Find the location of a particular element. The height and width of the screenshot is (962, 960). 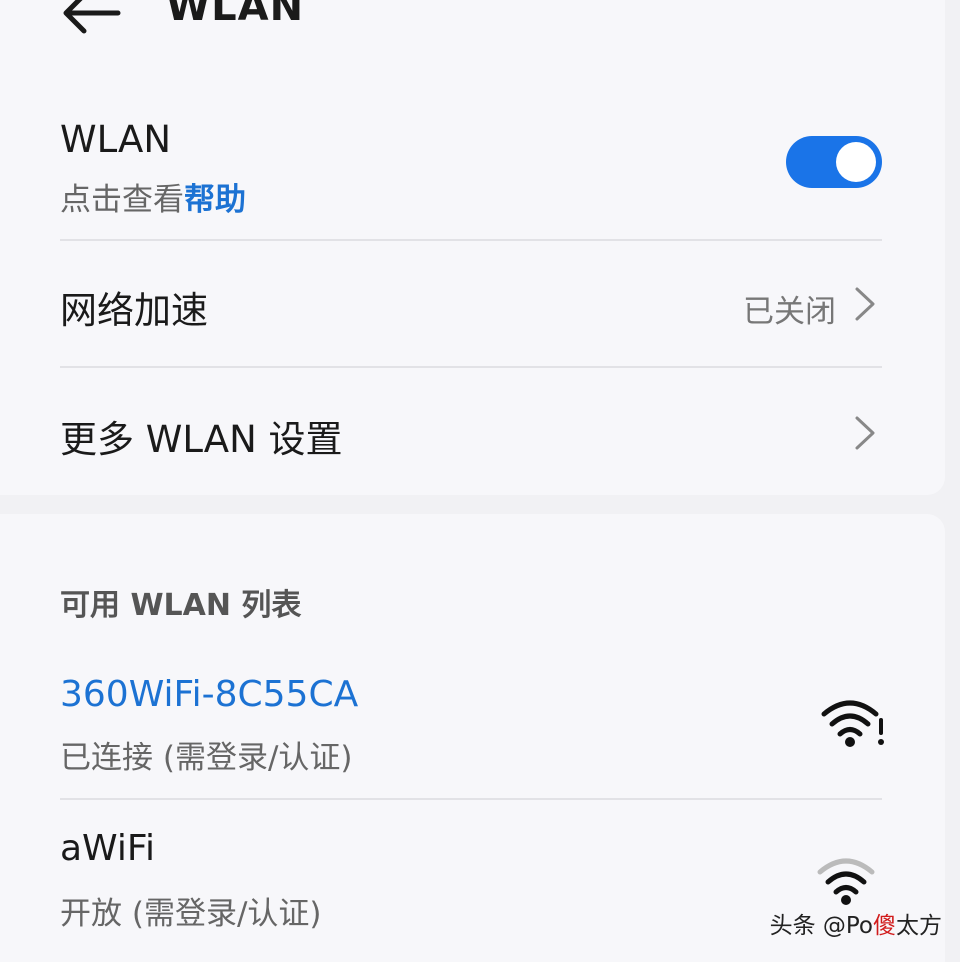

network-ssid: aWiFi is located at coordinates (107, 848).